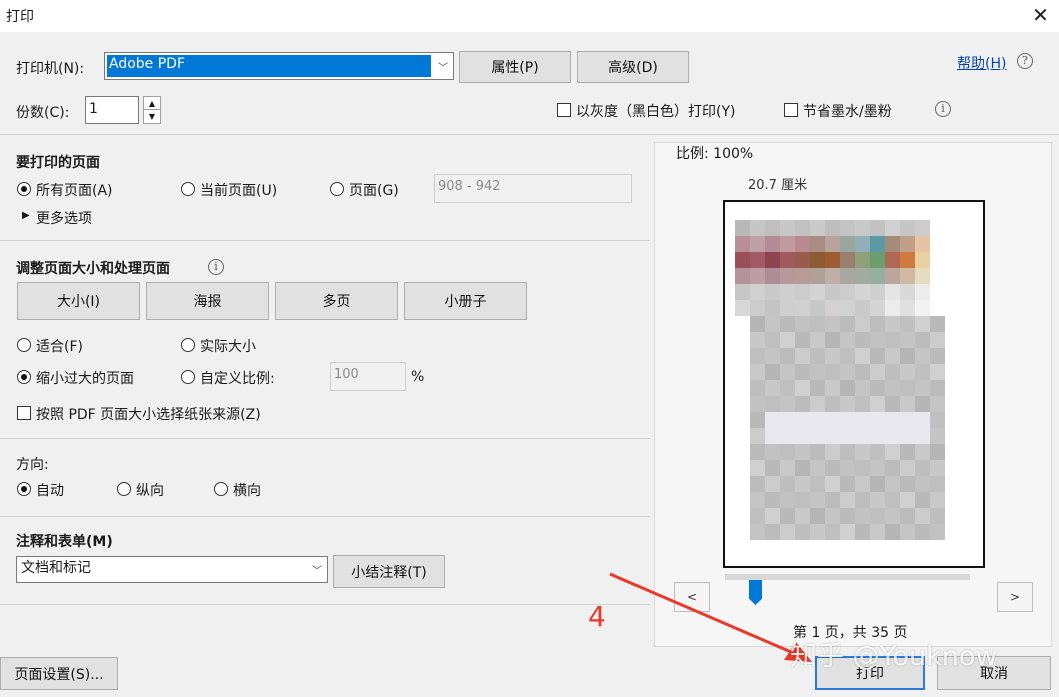 This screenshot has width=1059, height=697. I want to click on more-options-link: 更多选项, so click(64, 218).